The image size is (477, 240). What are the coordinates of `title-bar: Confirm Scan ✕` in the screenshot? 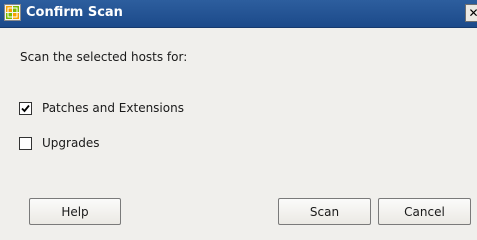 It's located at (238, 14).